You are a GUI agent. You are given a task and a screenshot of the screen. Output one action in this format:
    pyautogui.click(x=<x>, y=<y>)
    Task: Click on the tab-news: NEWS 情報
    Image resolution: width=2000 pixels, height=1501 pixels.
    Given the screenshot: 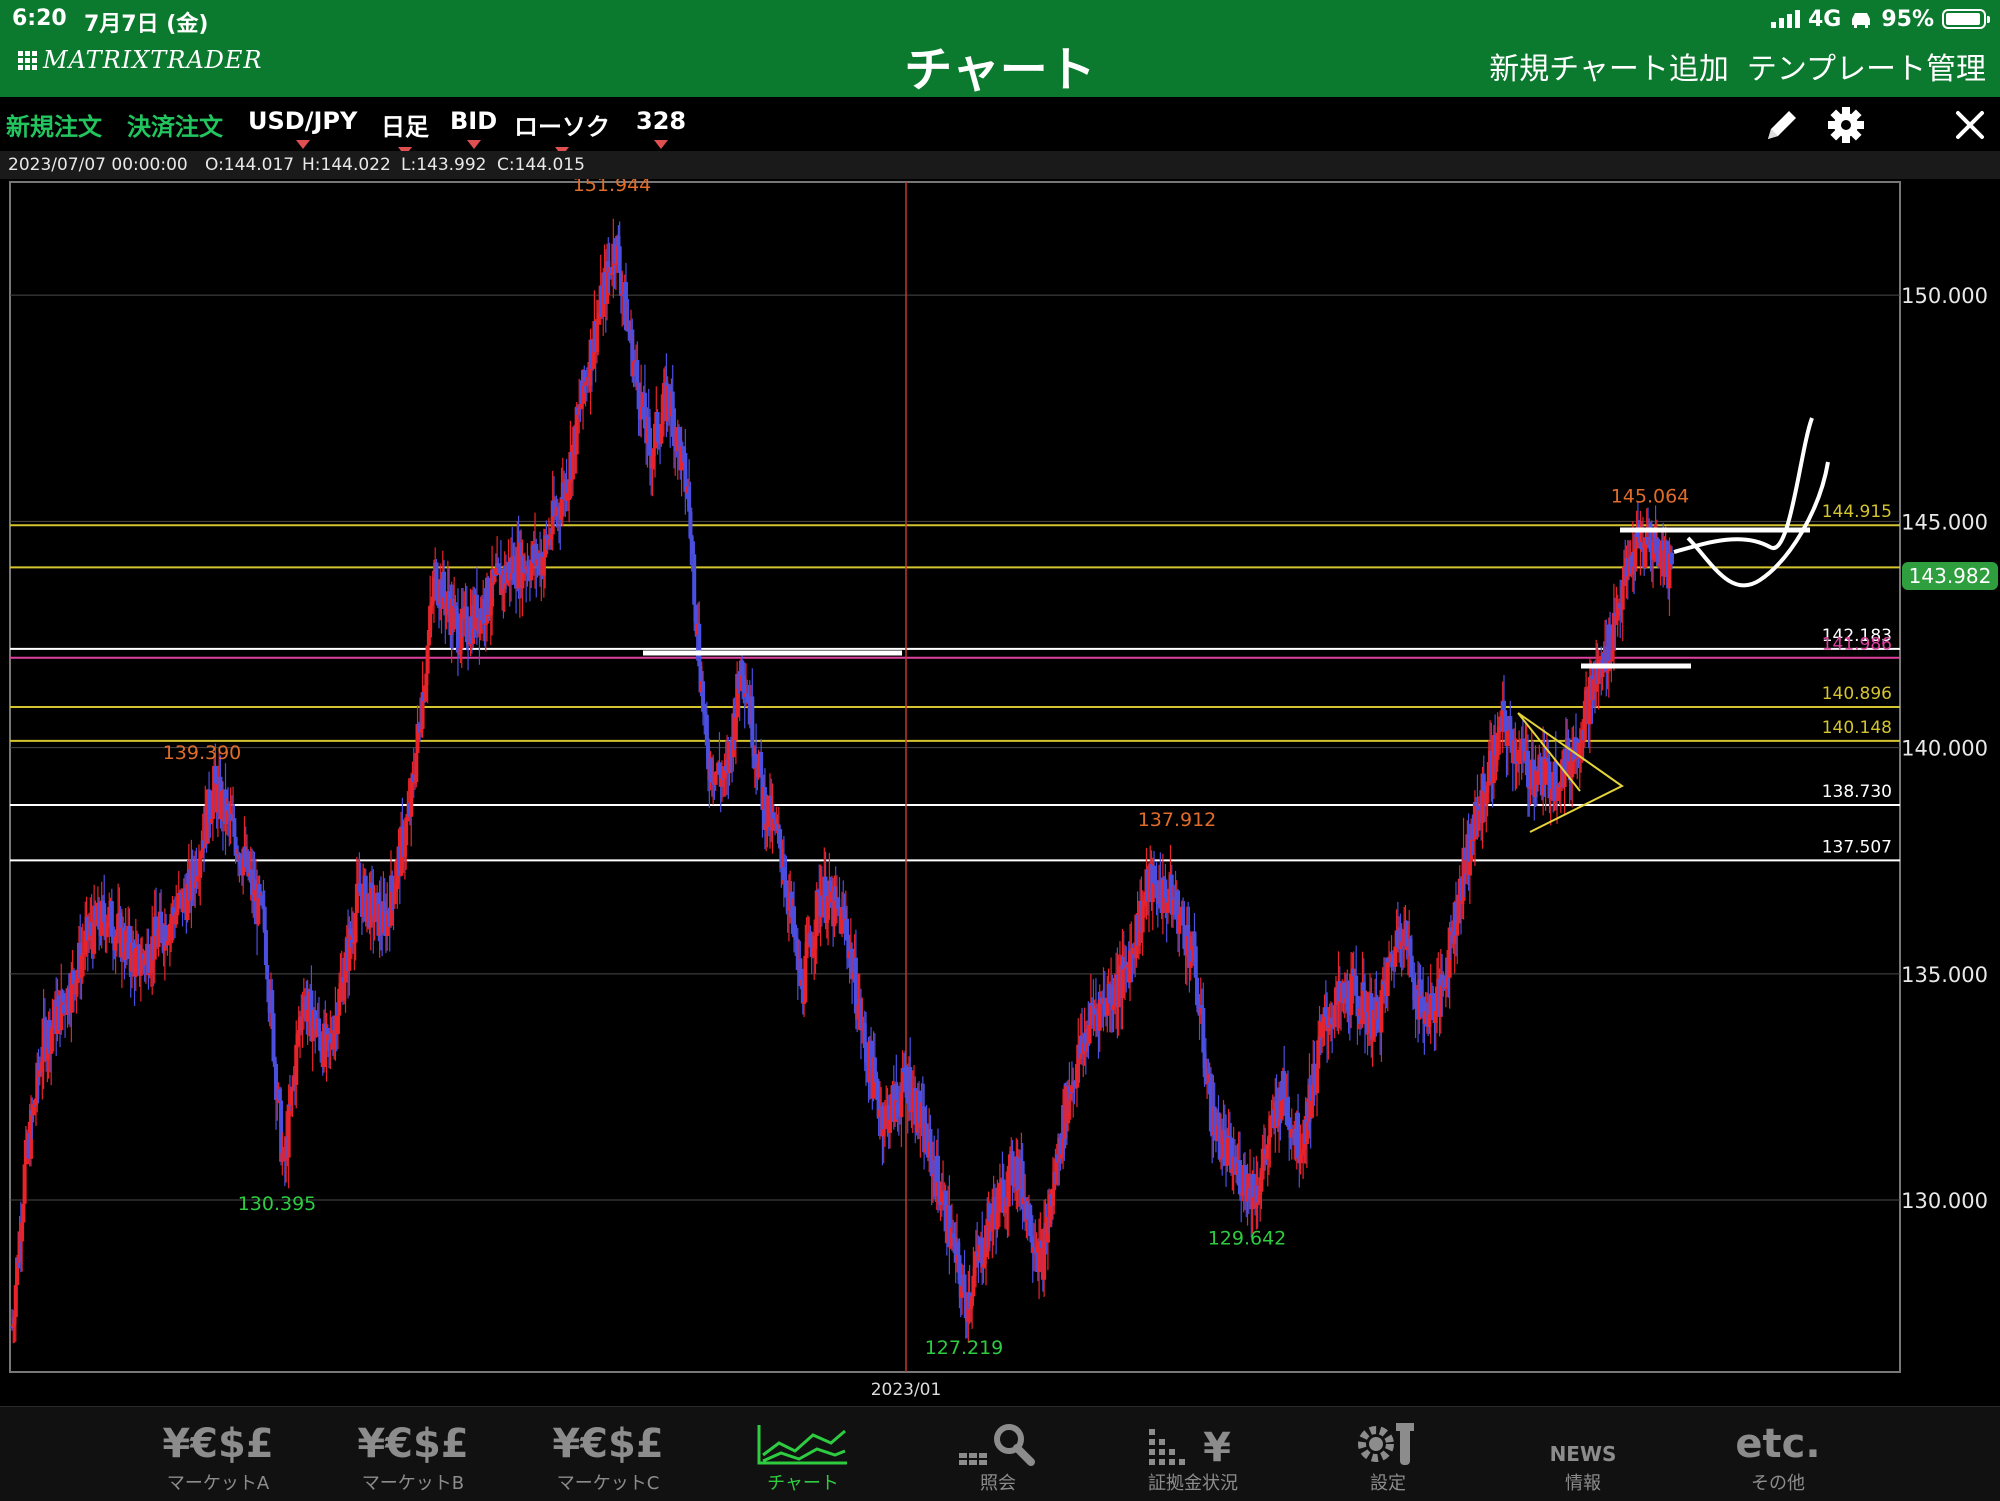 What is the action you would take?
    pyautogui.click(x=1583, y=1454)
    